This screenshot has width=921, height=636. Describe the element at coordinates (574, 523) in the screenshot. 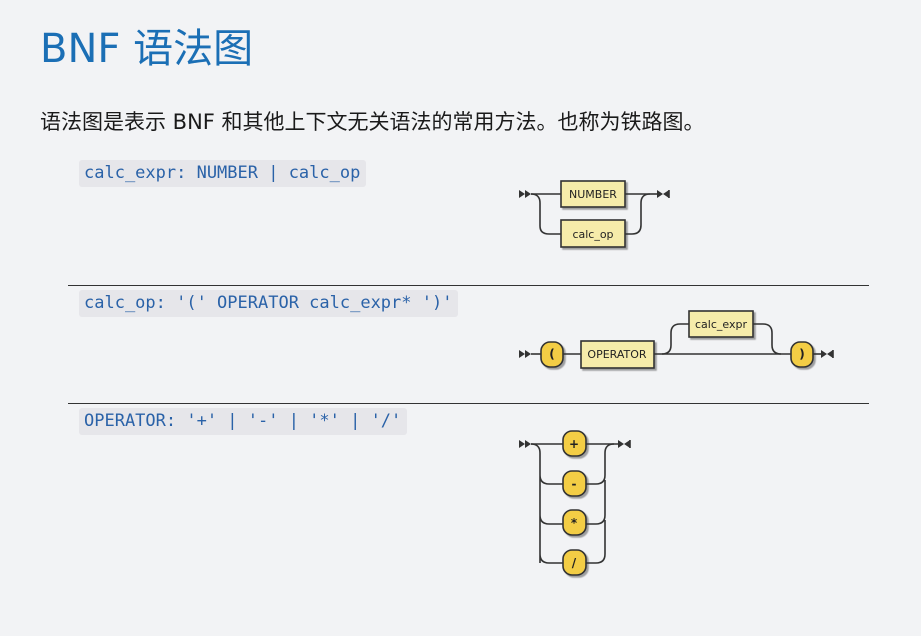

I see `terminal-label-star: *` at that location.